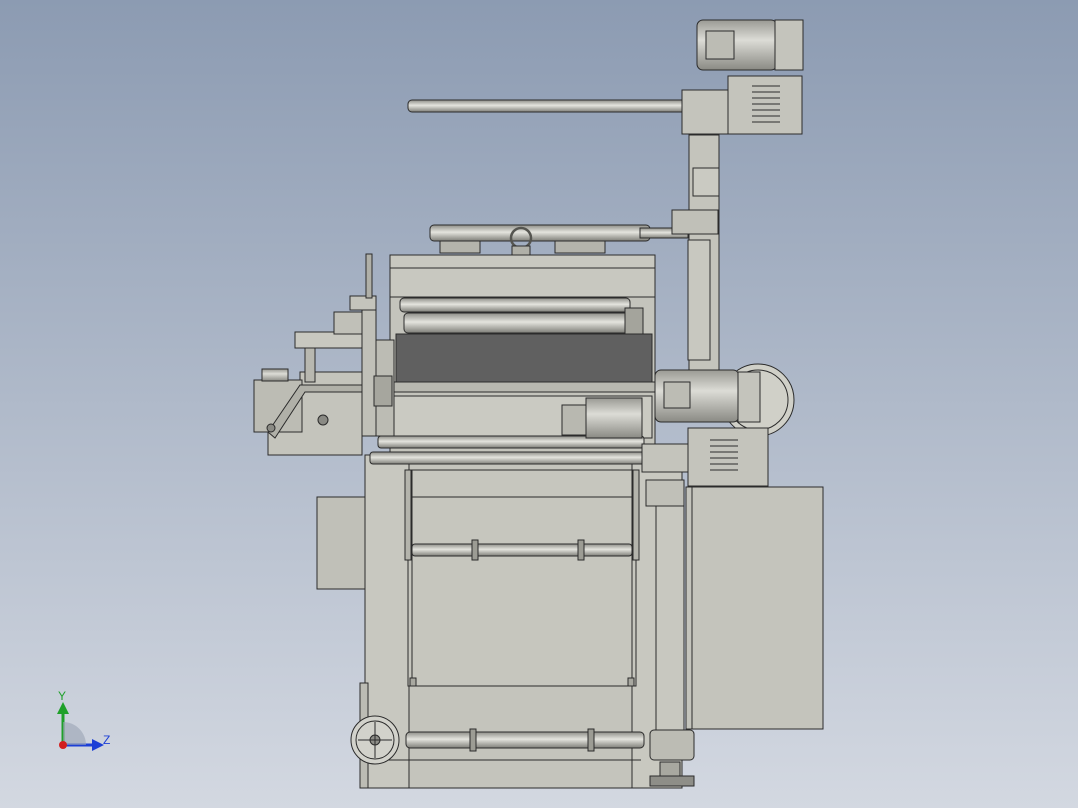 Image resolution: width=1078 pixels, height=808 pixels. Describe the element at coordinates (754, 608) in the screenshot. I see `electrical-cabinet` at that location.